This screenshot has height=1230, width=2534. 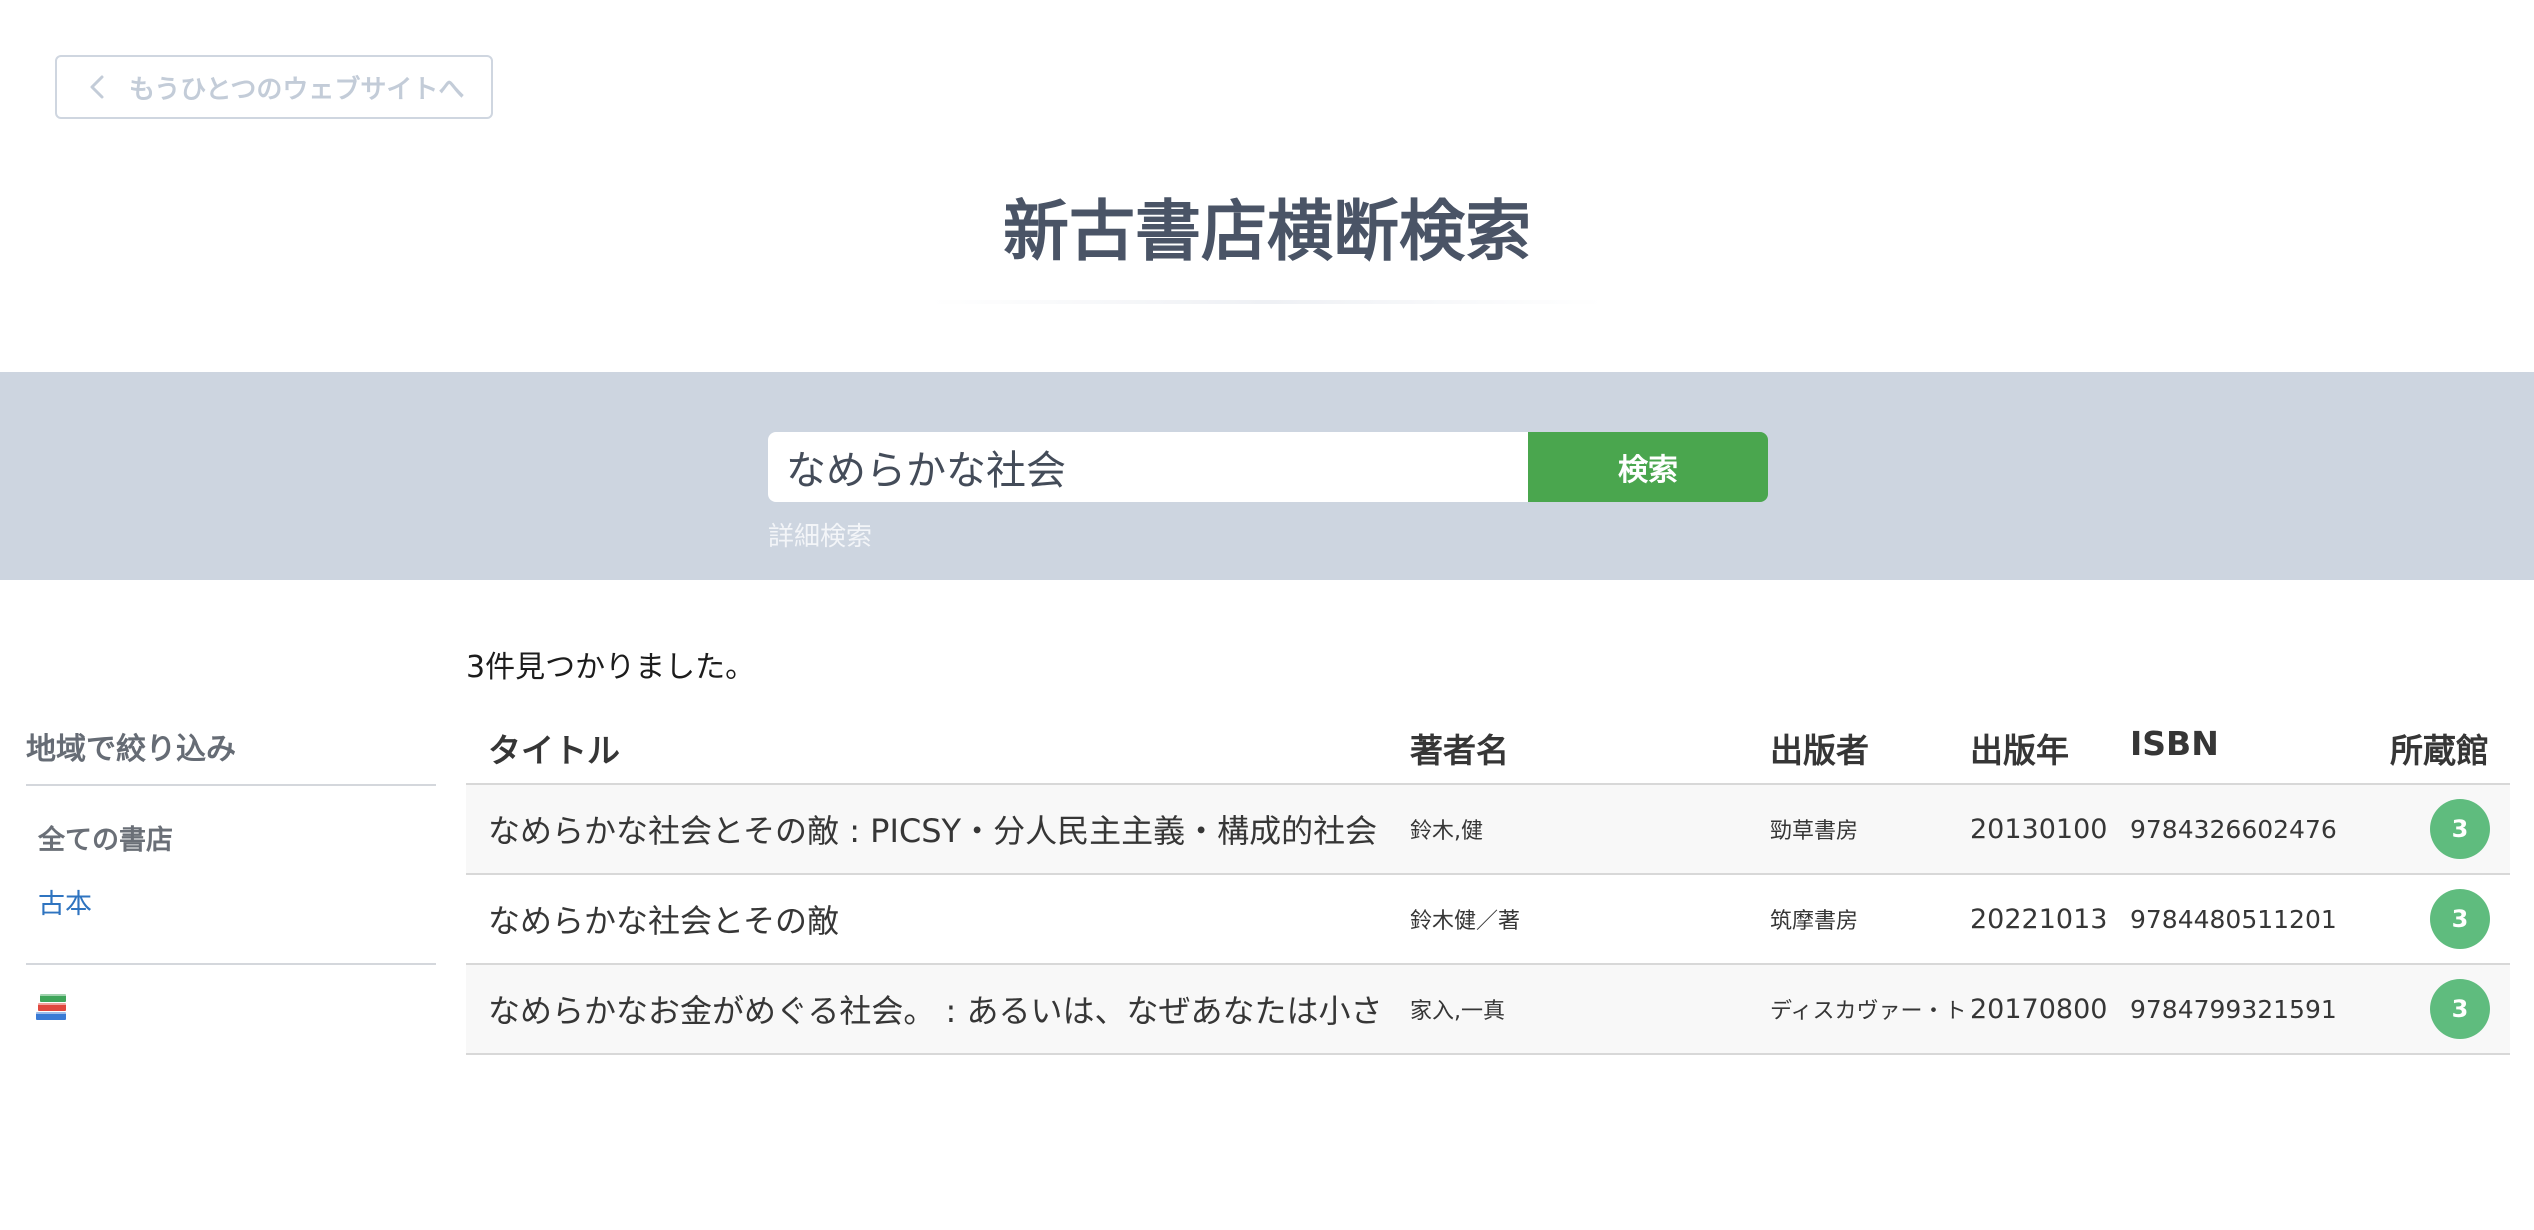 What do you see at coordinates (1446, 831) in the screenshot?
I see `author-cell: 鈴木,健` at bounding box center [1446, 831].